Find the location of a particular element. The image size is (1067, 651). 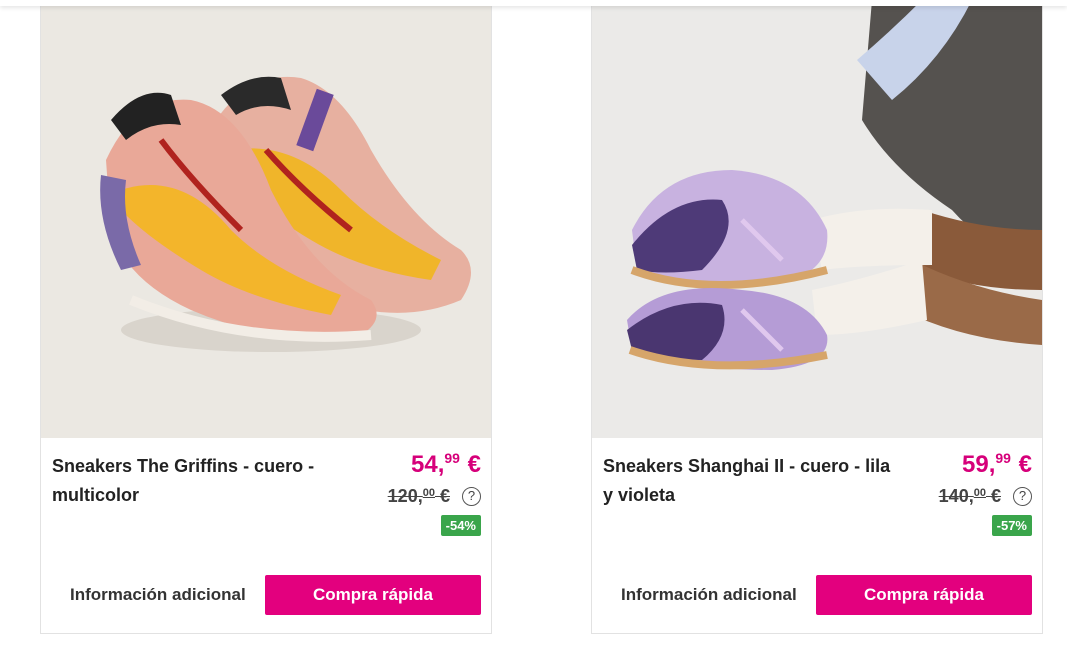

product-price: 54,99 € is located at coordinates (446, 464).